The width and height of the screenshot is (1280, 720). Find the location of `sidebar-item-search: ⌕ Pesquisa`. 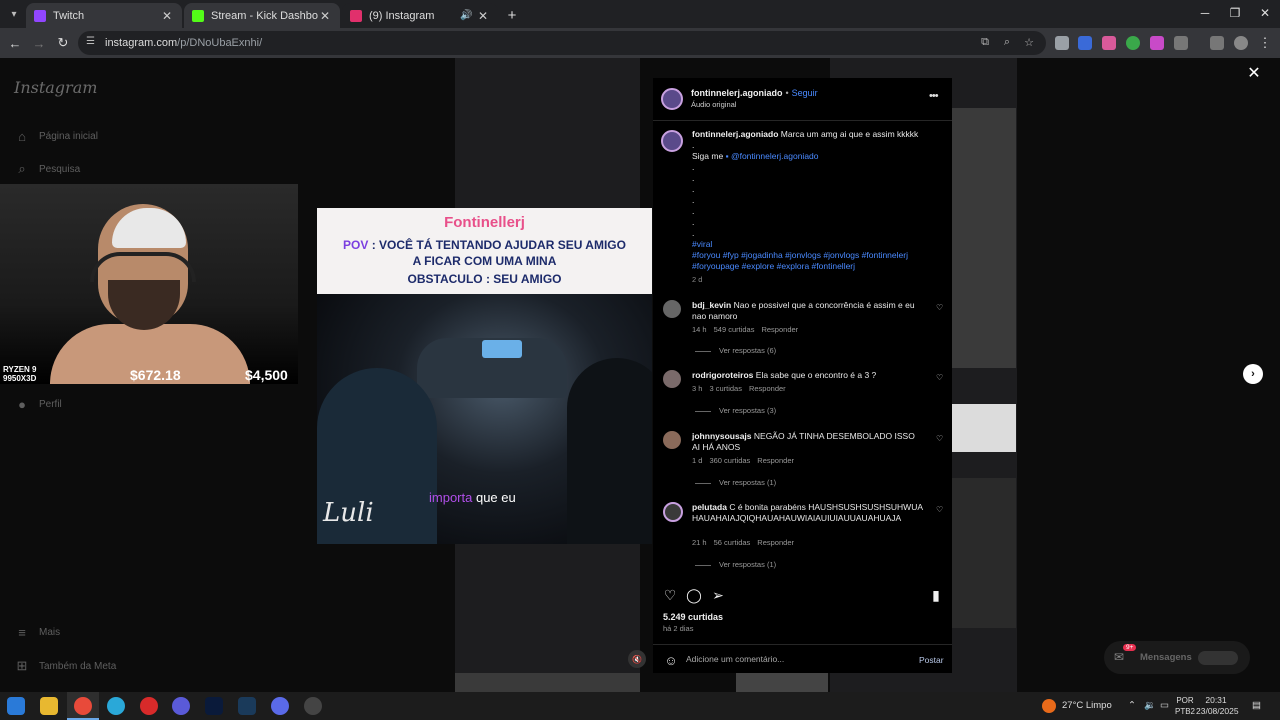

sidebar-item-search: ⌕ Pesquisa is located at coordinates (47, 169).